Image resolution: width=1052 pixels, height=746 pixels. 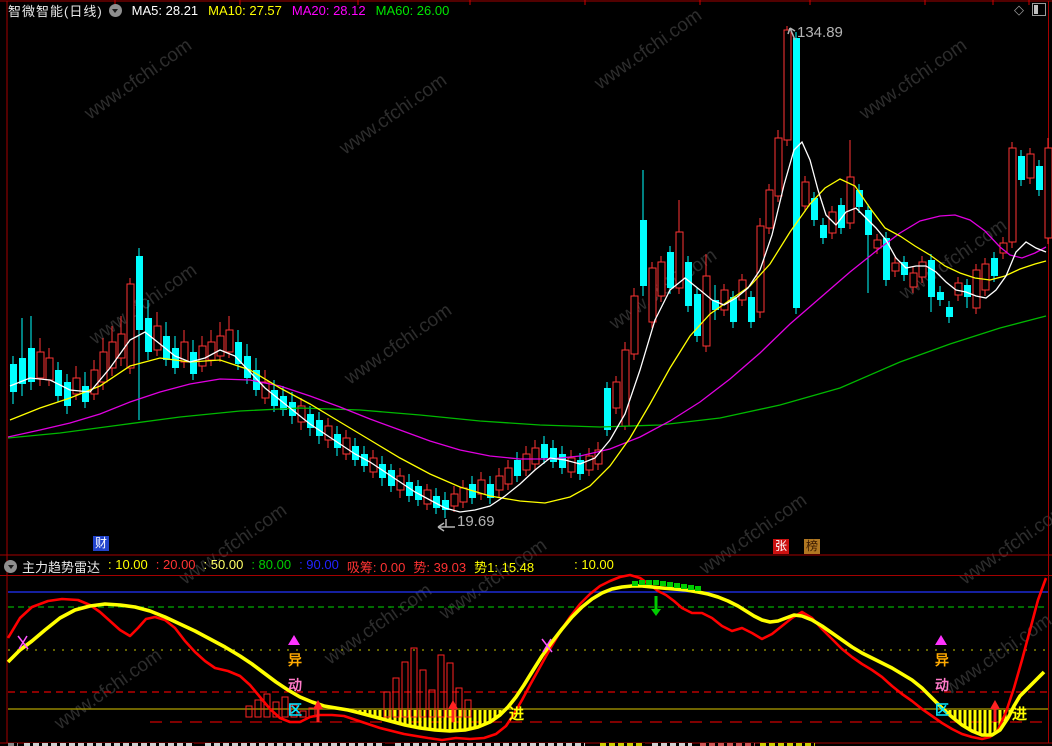 I want to click on indicator-value-1: : 20.00, so click(x=175, y=564).